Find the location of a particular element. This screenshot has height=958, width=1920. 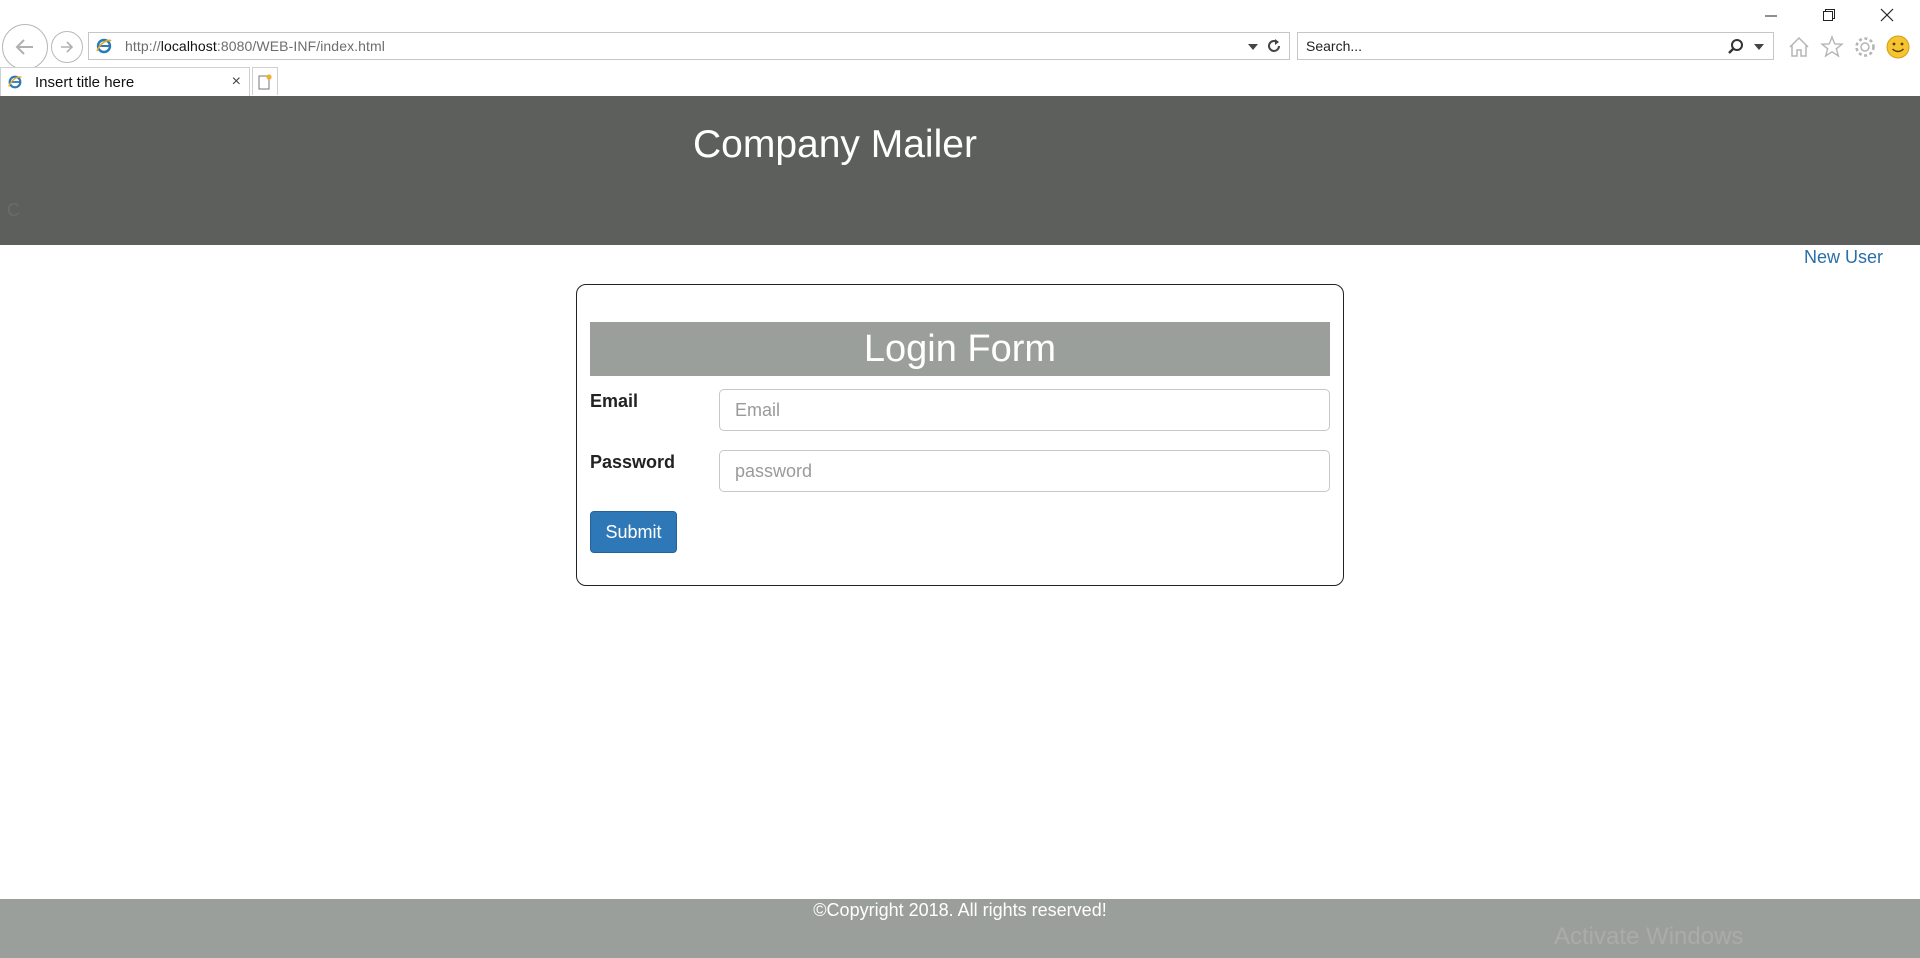

new-user-link: New User is located at coordinates (1843, 257).